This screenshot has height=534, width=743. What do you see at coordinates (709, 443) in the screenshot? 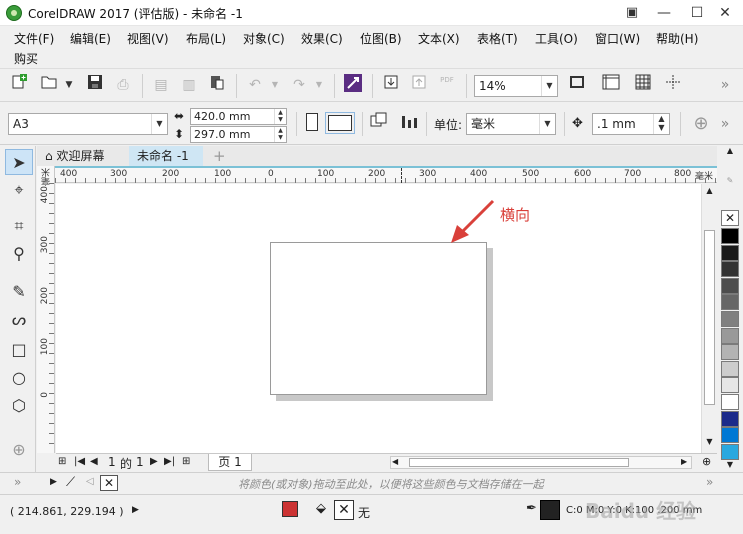
I see `scroll-down-icon: ▼` at bounding box center [709, 443].